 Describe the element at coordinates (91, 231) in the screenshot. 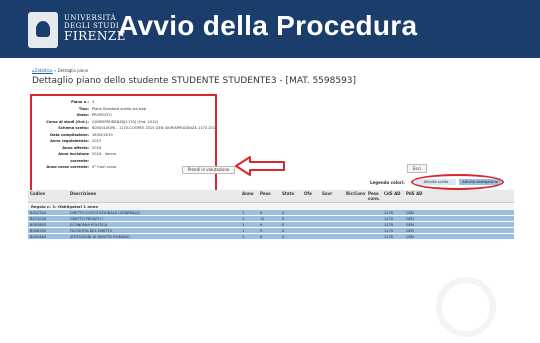

I see `table-cell: FILOSOFIA DEL DIRITTO` at that location.